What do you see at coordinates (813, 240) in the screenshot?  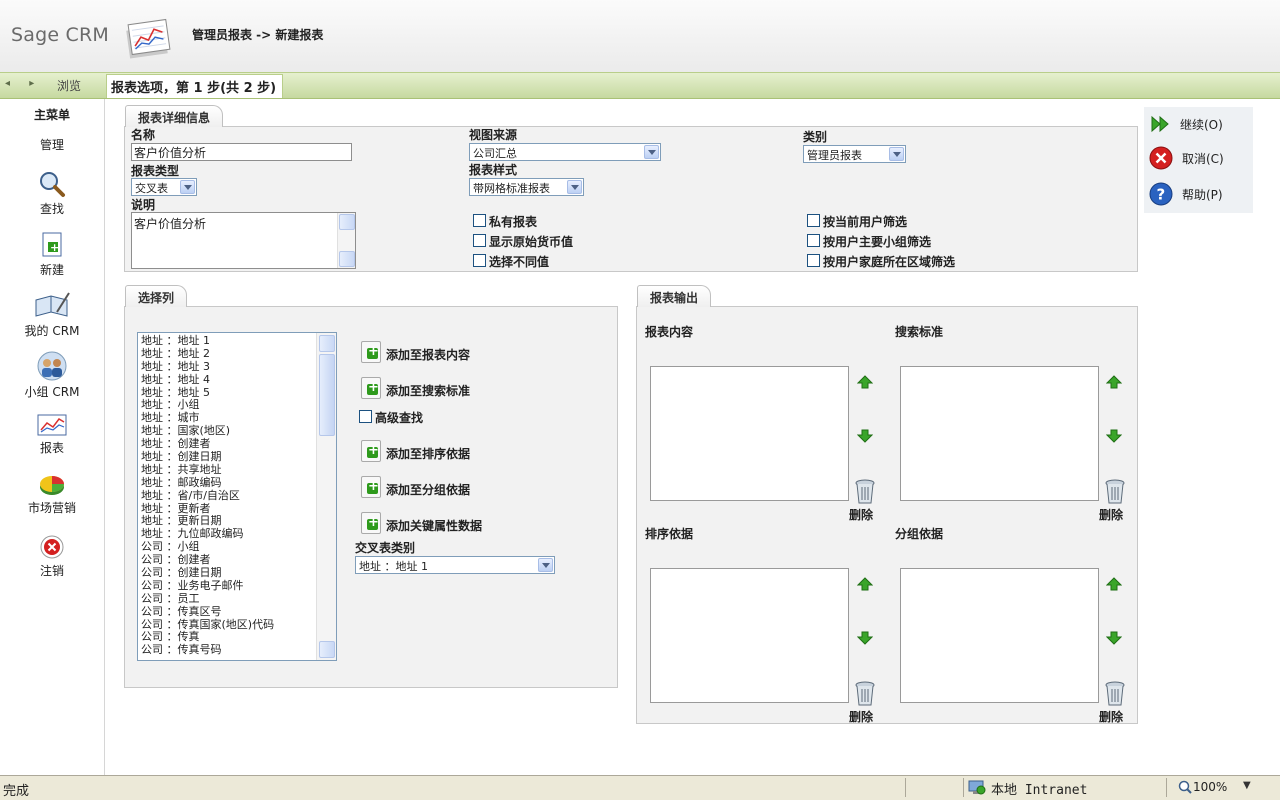 I see `filter-user-team-checkbox` at bounding box center [813, 240].